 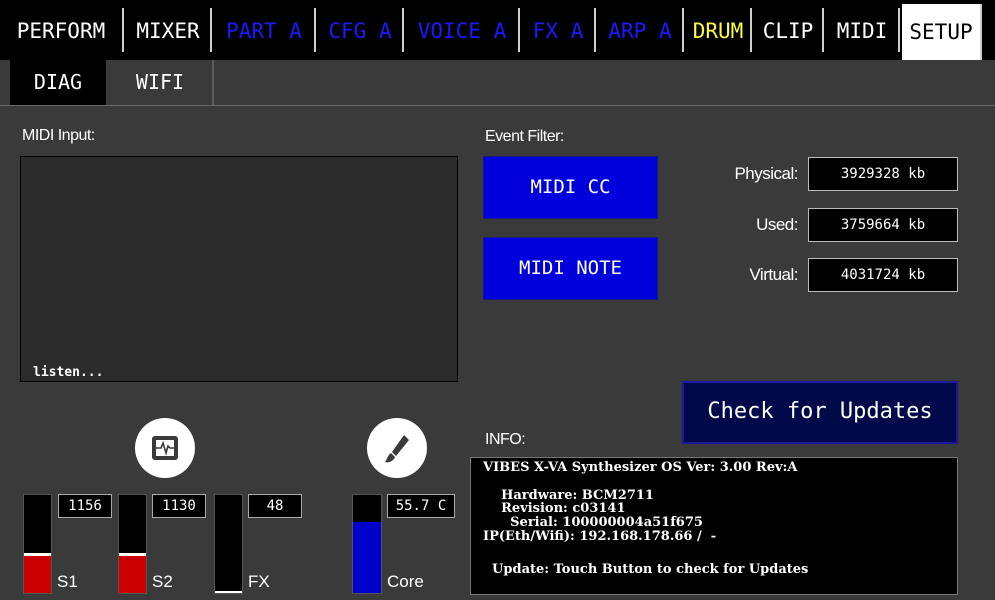 What do you see at coordinates (863, 30) in the screenshot?
I see `tab-midi: MIDI` at bounding box center [863, 30].